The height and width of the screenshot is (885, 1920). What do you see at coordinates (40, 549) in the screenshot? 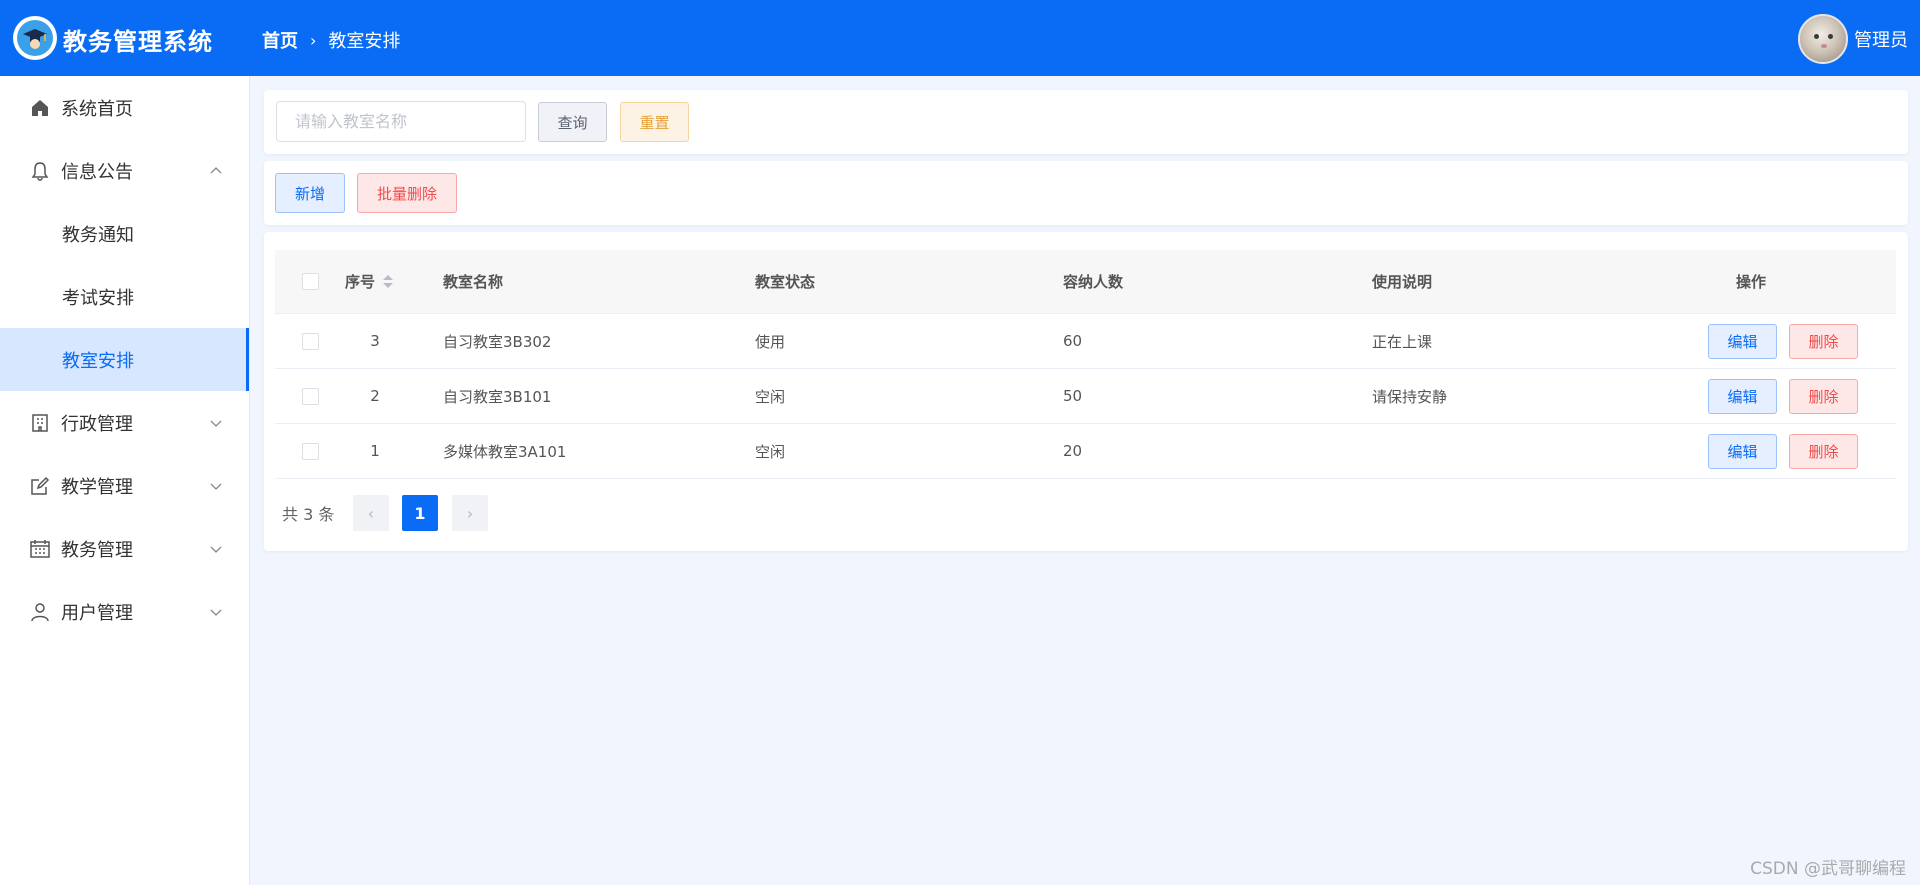
I see `calendar-icon` at bounding box center [40, 549].